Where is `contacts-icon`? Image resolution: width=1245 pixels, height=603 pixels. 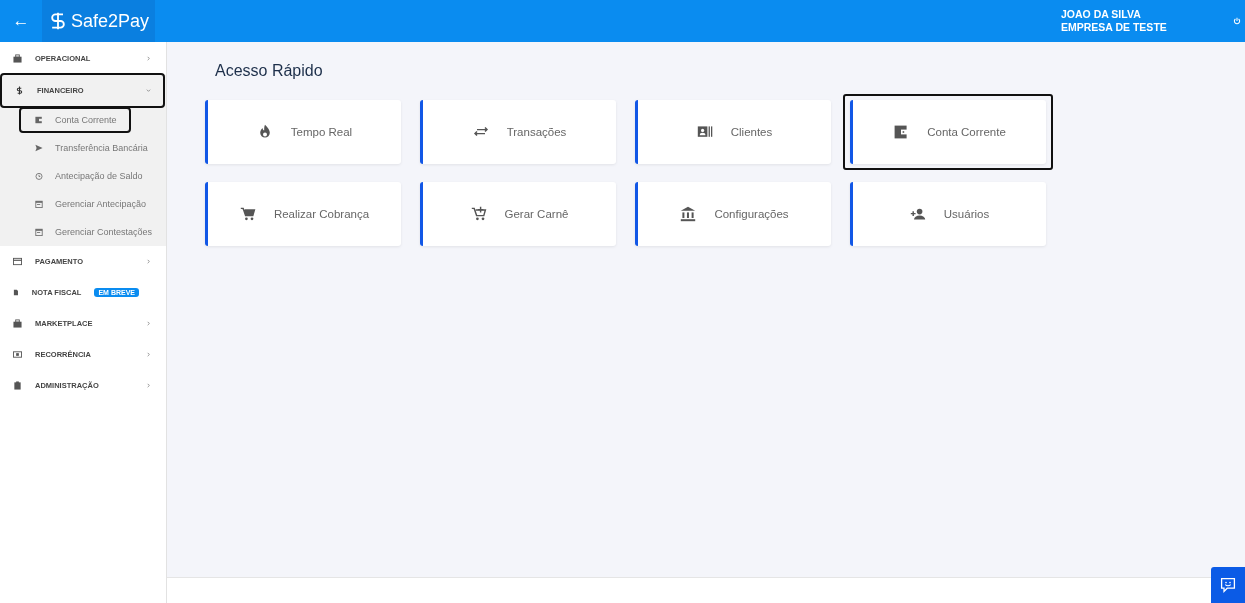
contacts-icon is located at coordinates (704, 132).